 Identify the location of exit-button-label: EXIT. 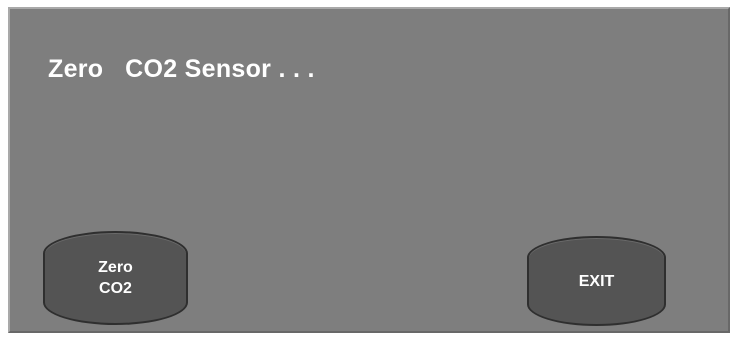
(596, 281).